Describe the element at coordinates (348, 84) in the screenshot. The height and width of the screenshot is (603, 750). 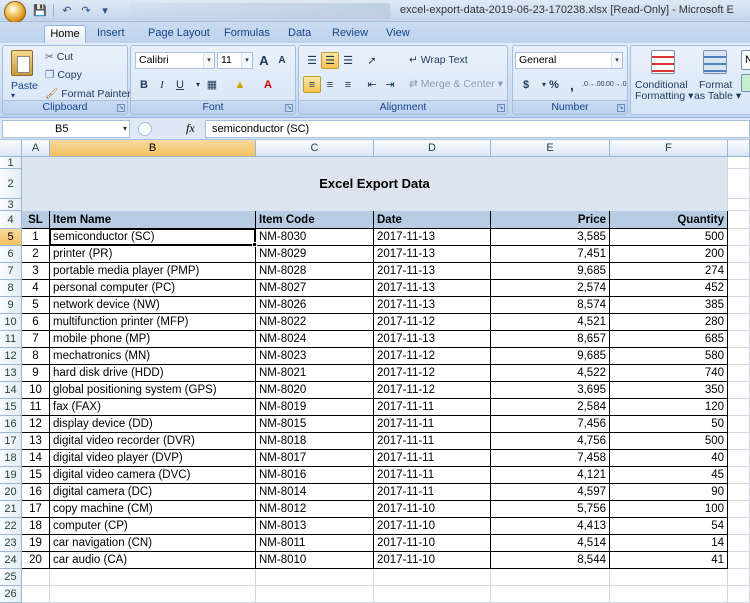
I see `align-right-icon: ≡` at that location.